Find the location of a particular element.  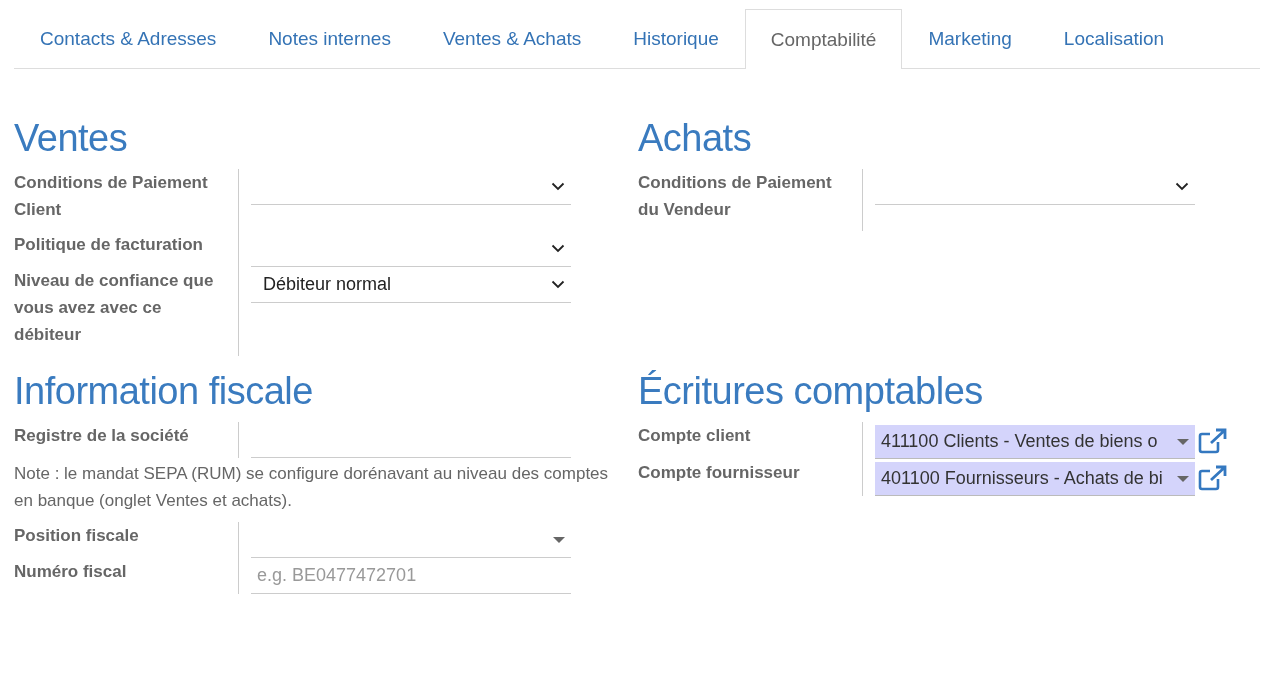

tab: Localisation is located at coordinates (1114, 38).